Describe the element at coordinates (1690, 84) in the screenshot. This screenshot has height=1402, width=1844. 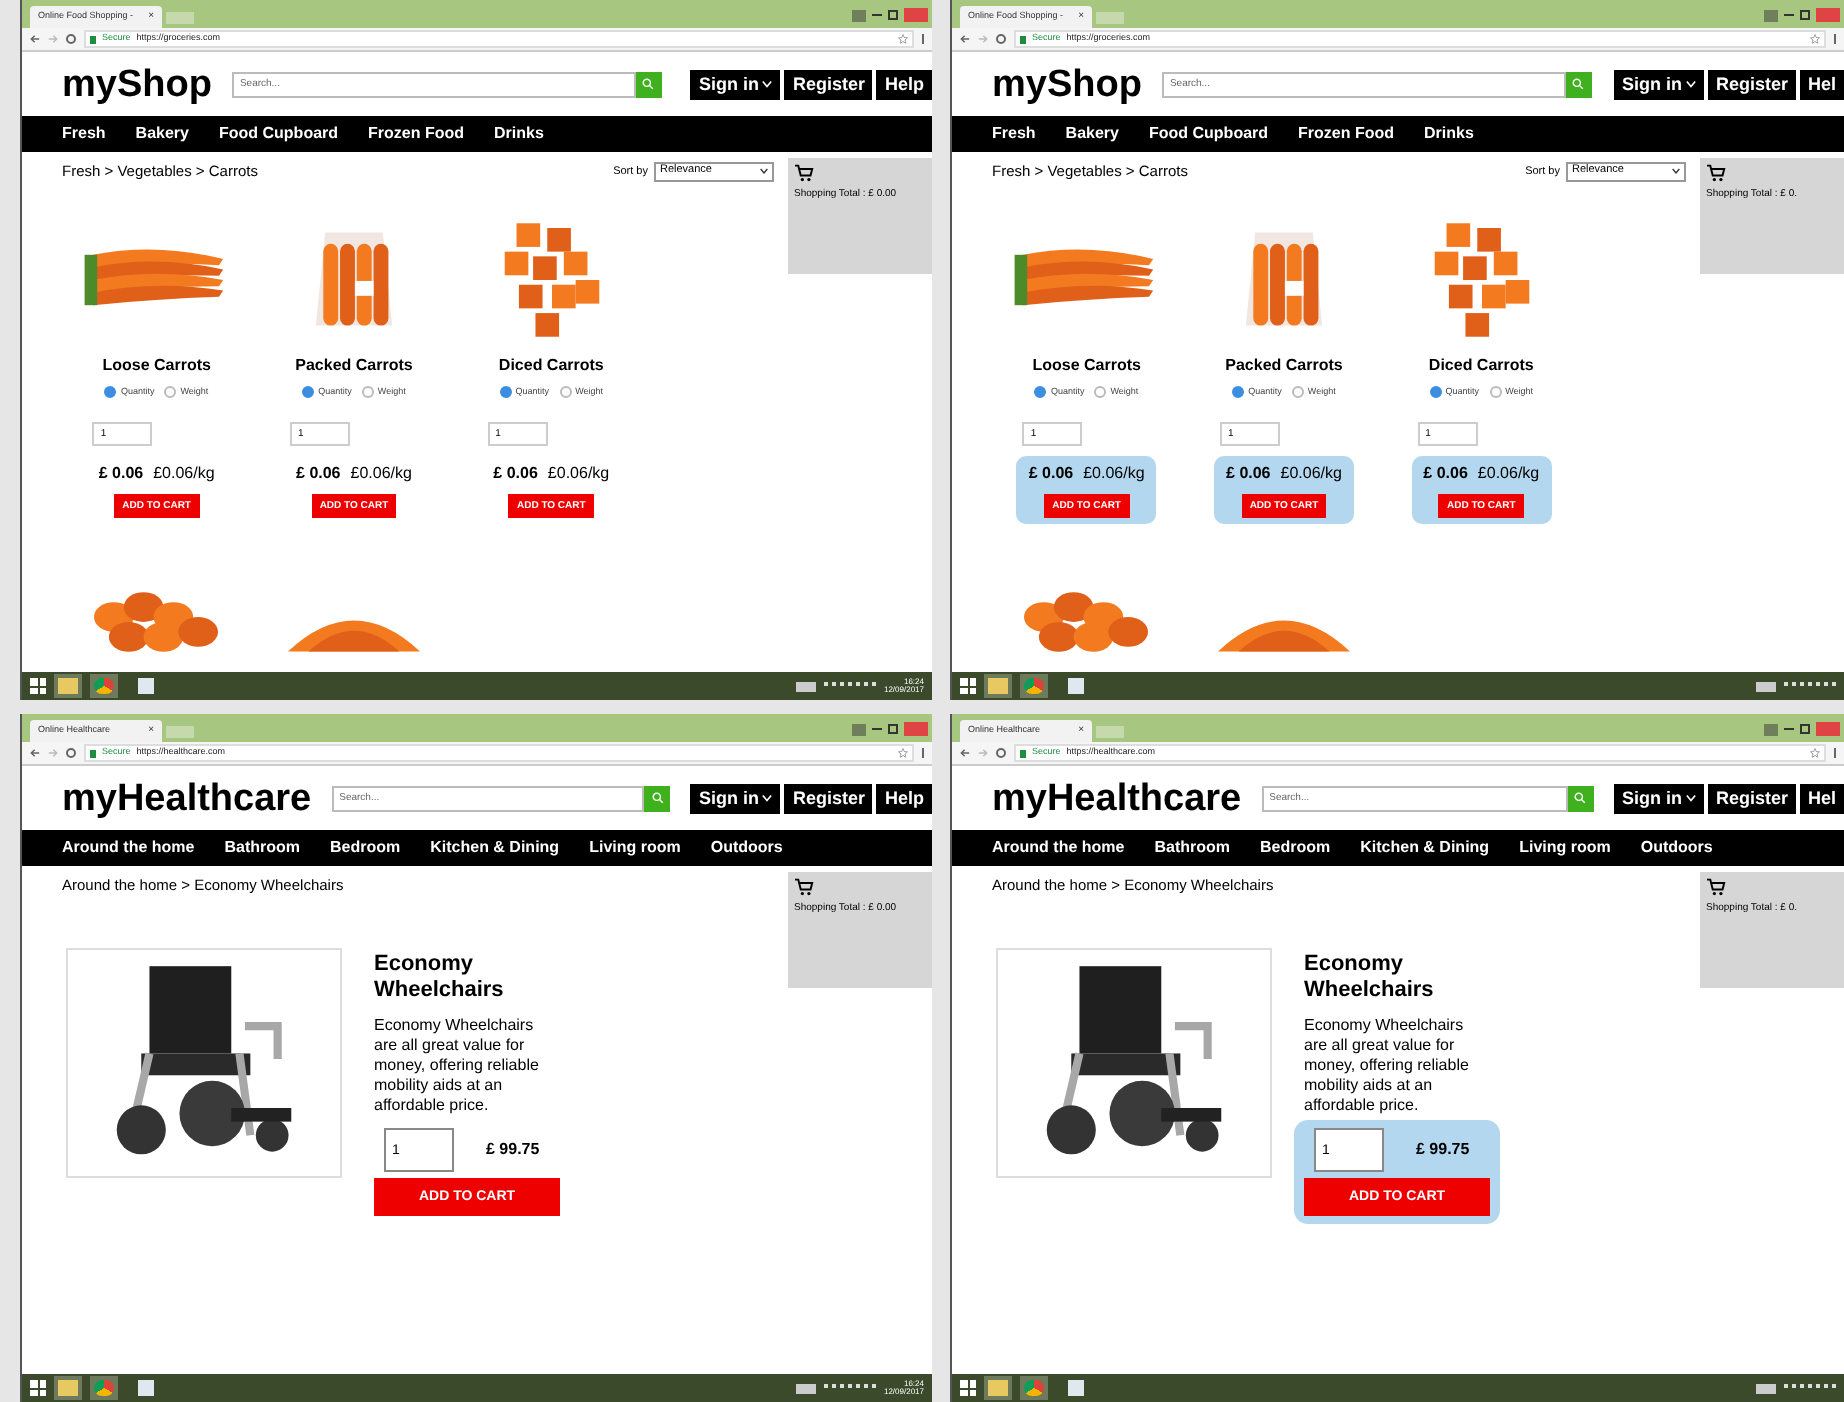
I see `chevron-icon` at that location.